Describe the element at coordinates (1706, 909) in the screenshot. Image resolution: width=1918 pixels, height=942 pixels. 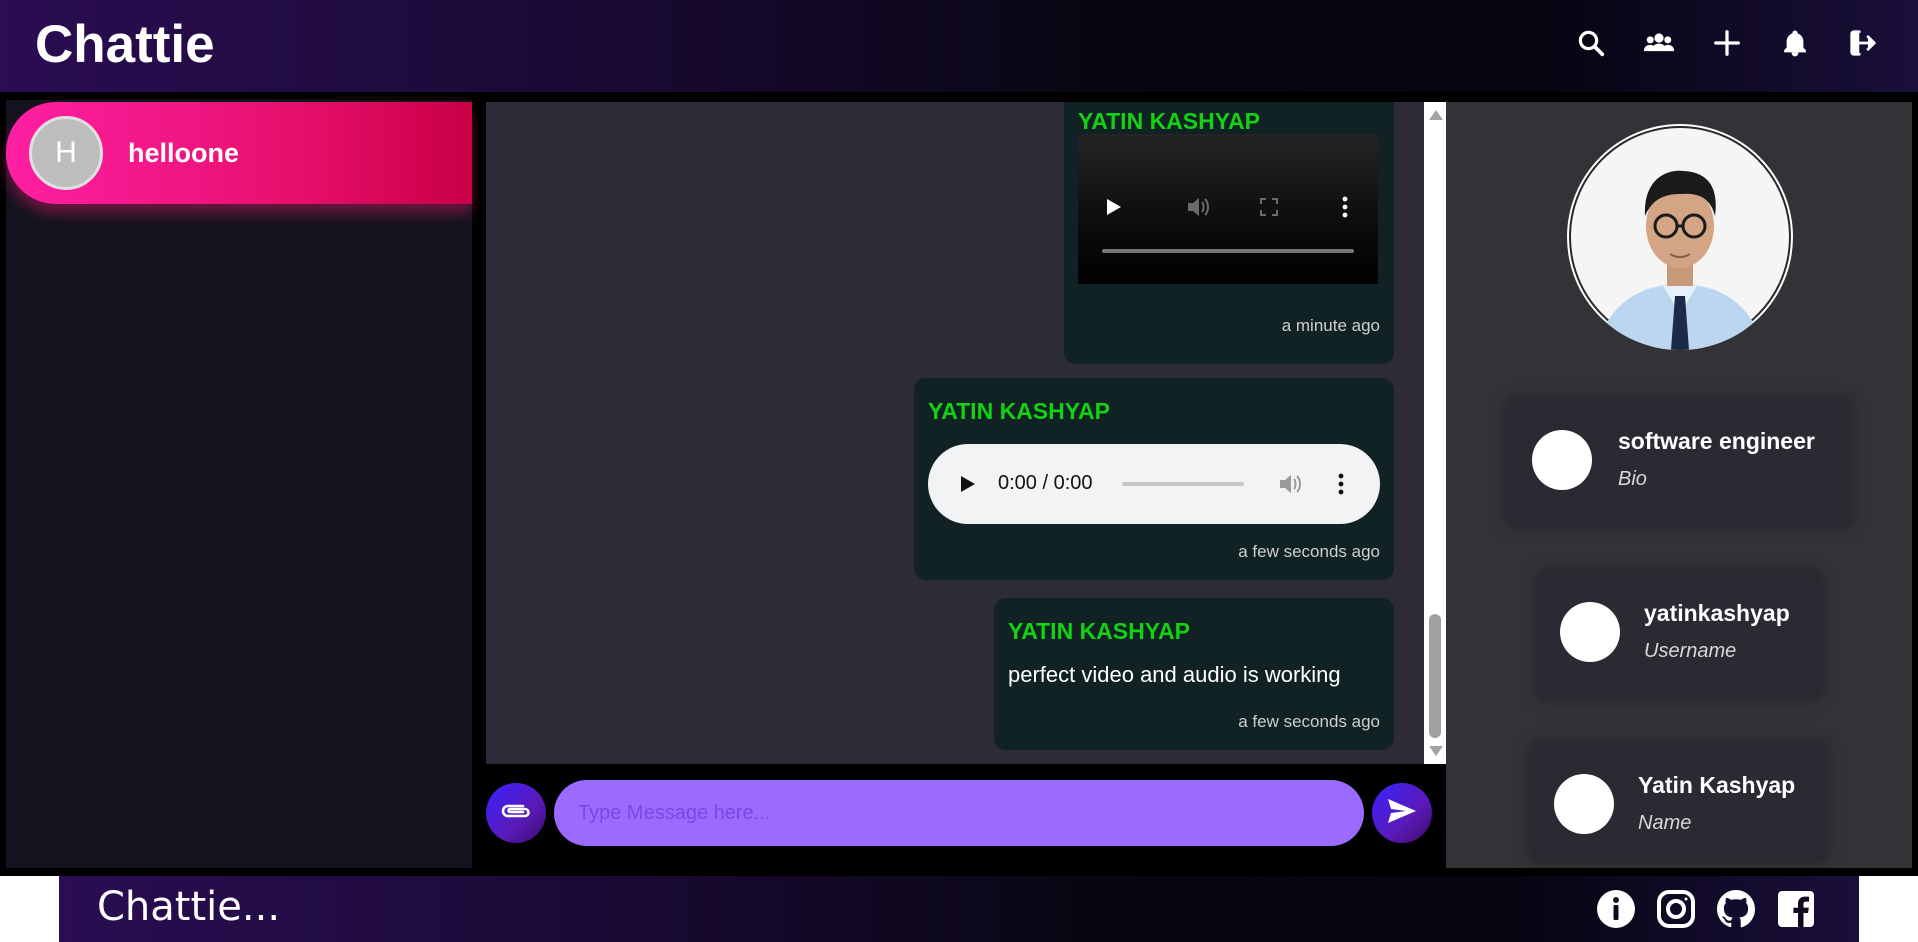
I see `footer-links` at that location.